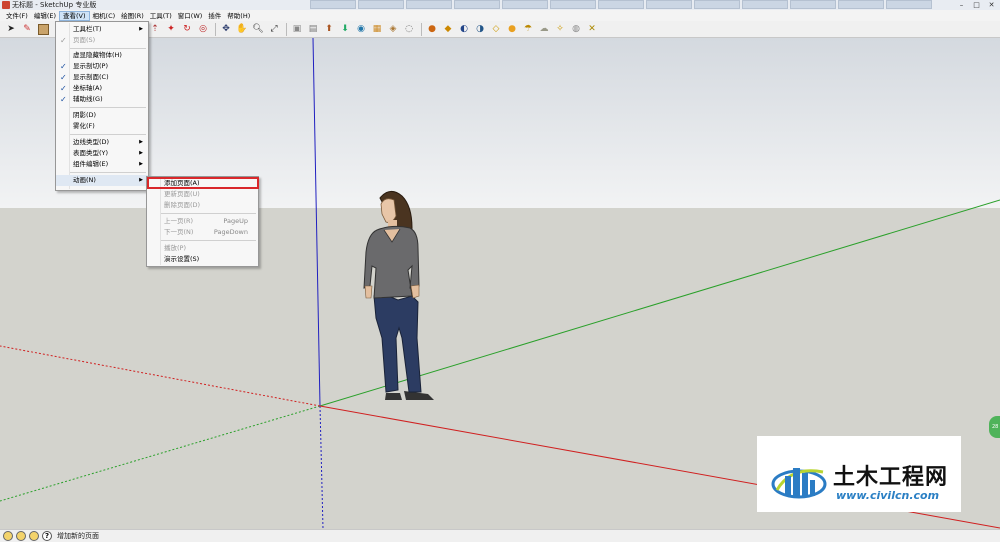 Image resolution: width=1000 pixels, height=542 pixels. What do you see at coordinates (45, 16) in the screenshot?
I see `menu-edit: 编辑(E)` at bounding box center [45, 16].